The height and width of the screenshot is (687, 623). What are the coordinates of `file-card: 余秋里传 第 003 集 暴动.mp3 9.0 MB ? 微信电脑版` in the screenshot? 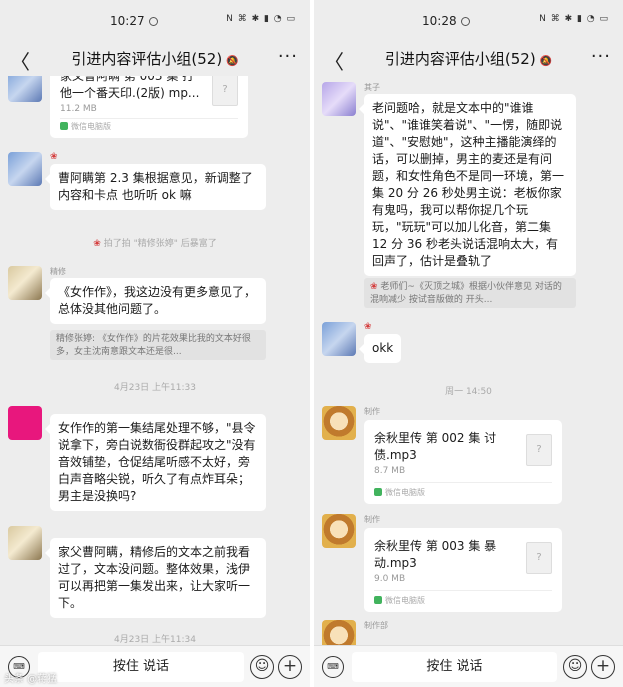 It's located at (463, 570).